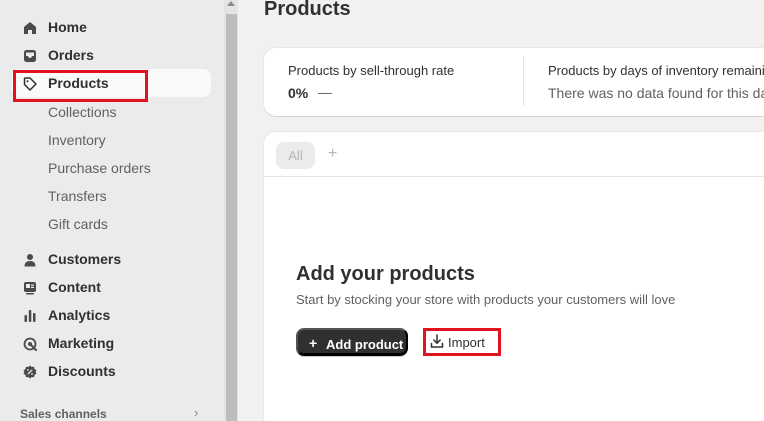 The height and width of the screenshot is (421, 764). What do you see at coordinates (514, 176) in the screenshot?
I see `tabs-divider` at bounding box center [514, 176].